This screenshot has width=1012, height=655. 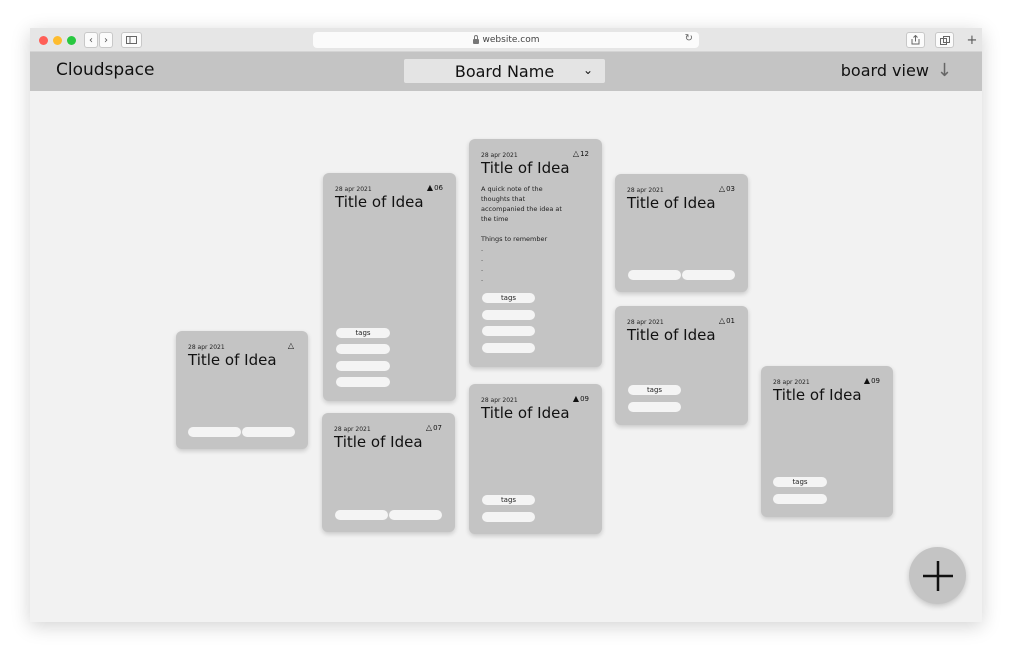 I want to click on address-bar: website.com ↻, so click(x=506, y=40).